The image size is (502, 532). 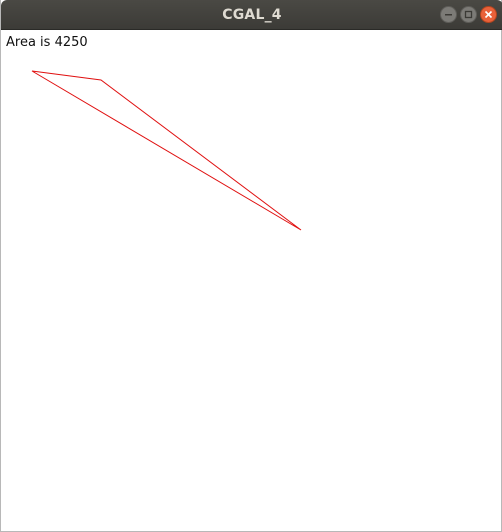 I want to click on minimize-icon, so click(x=448, y=15).